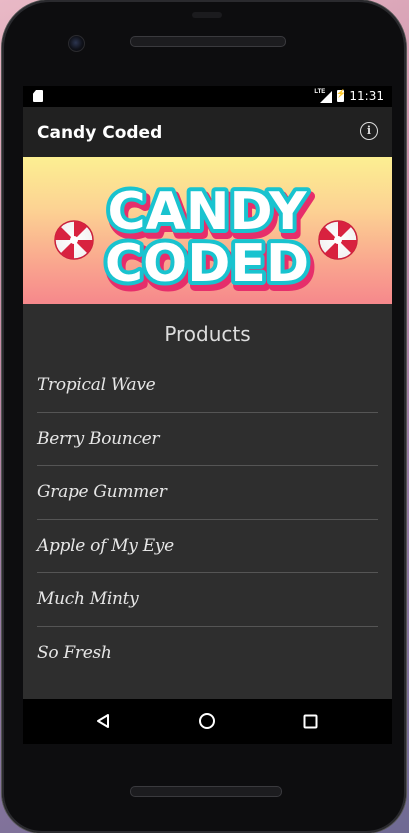  What do you see at coordinates (341, 95) in the screenshot?
I see `battery-charging-icon` at bounding box center [341, 95].